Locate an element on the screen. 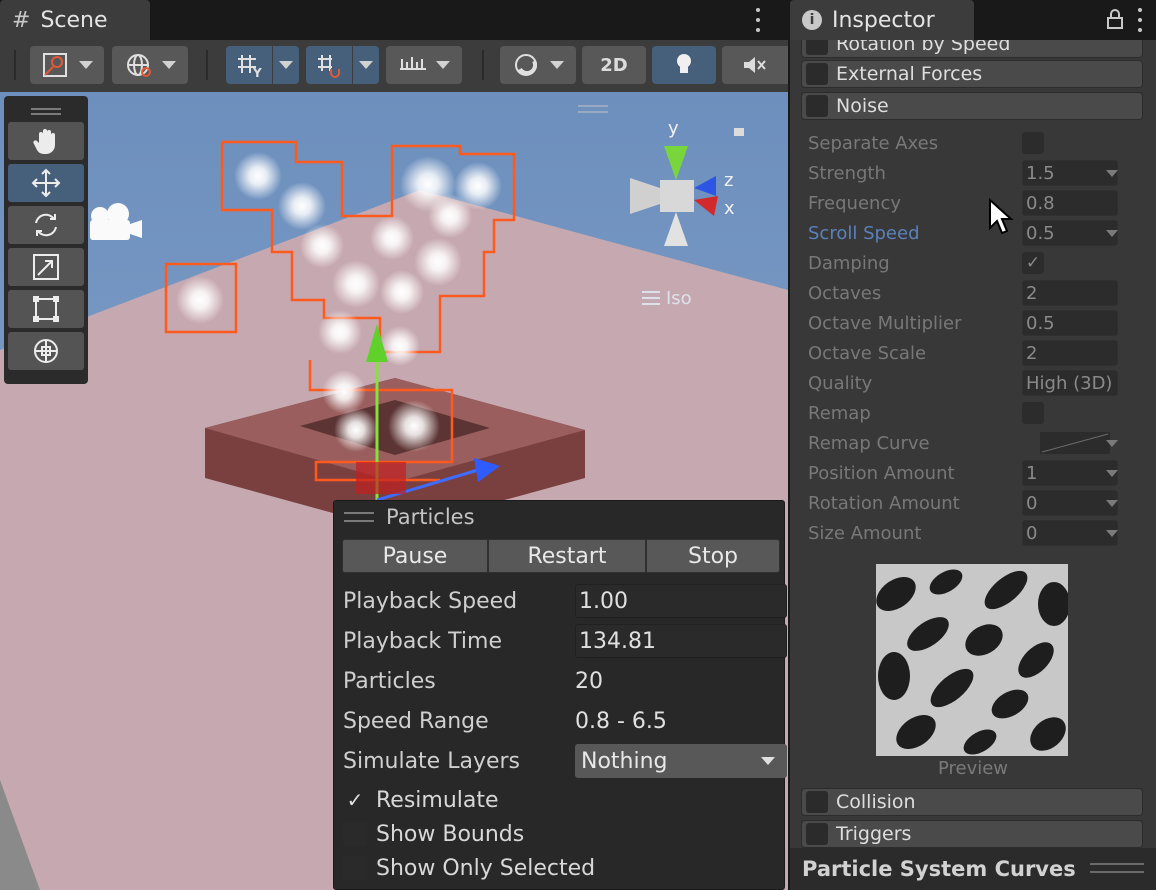  grid-hash-icon: # is located at coordinates (21, 20).